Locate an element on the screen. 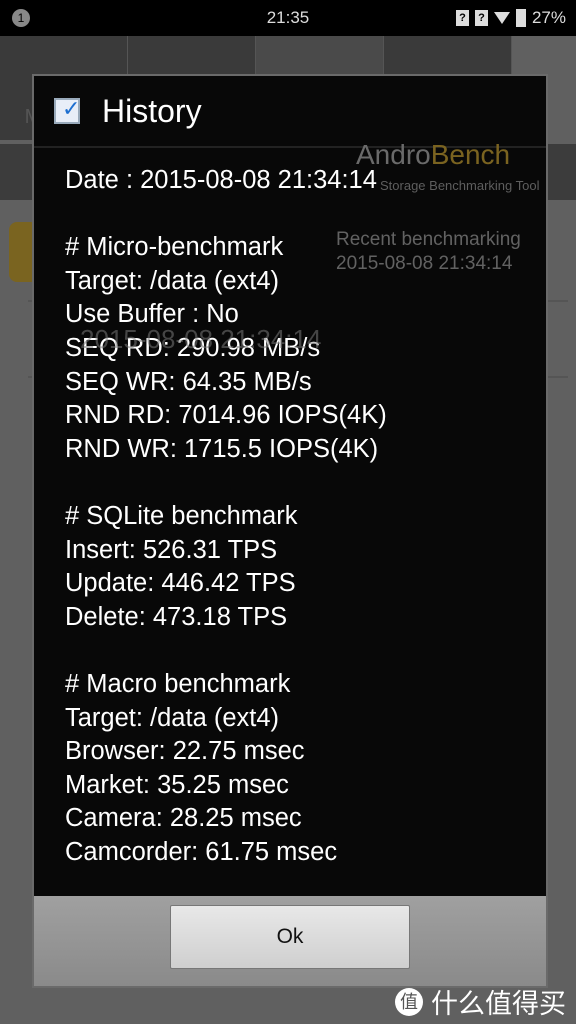  checklist-icon is located at coordinates (67, 110).